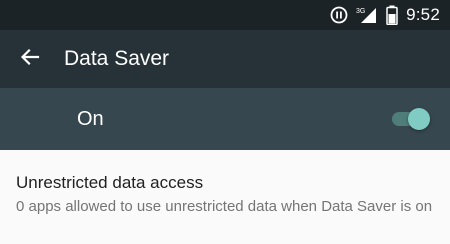 The width and height of the screenshot is (450, 244). What do you see at coordinates (367, 15) in the screenshot?
I see `signal-icon: 3G` at bounding box center [367, 15].